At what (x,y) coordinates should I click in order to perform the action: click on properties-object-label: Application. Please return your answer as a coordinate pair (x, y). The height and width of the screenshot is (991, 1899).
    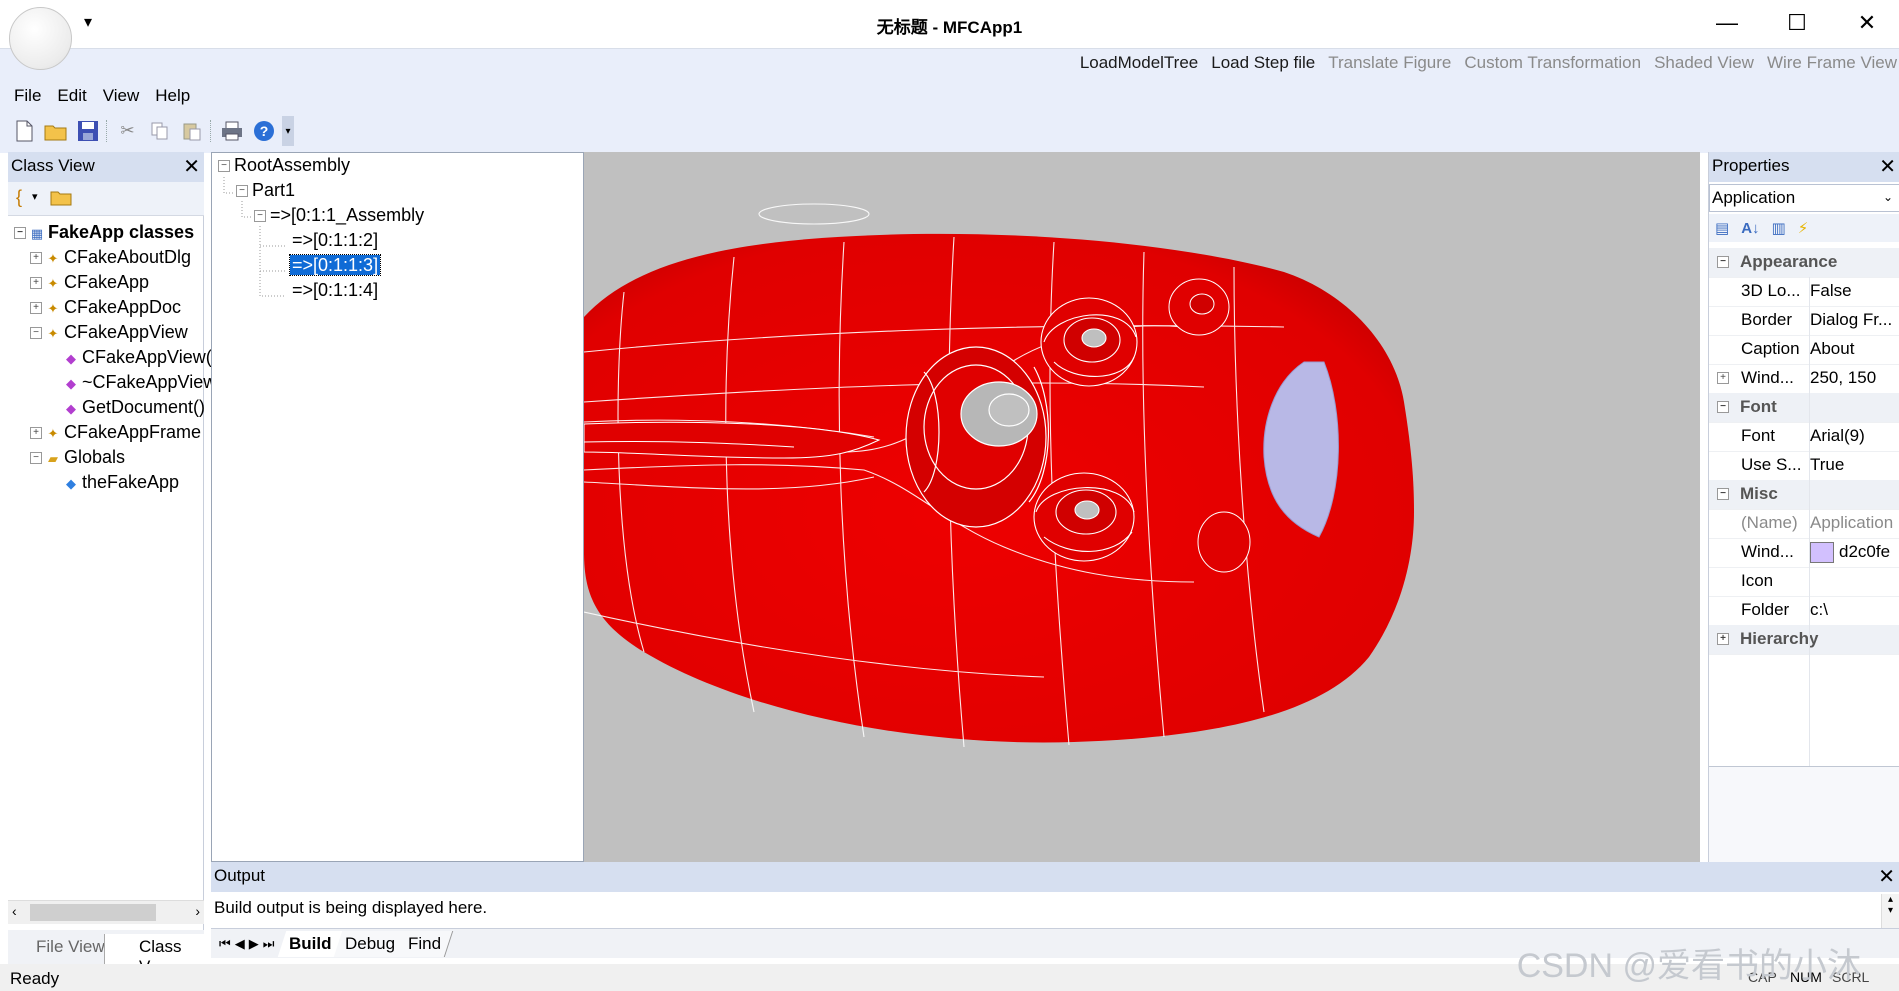
    Looking at the image, I should click on (1754, 197).